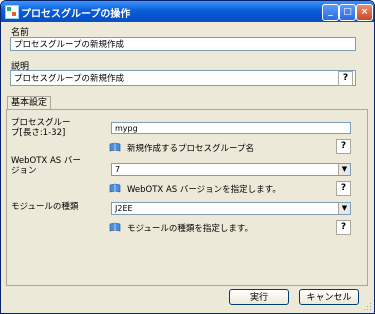 This screenshot has width=375, height=314. I want to click on module-type-value: J2EE, so click(124, 208).